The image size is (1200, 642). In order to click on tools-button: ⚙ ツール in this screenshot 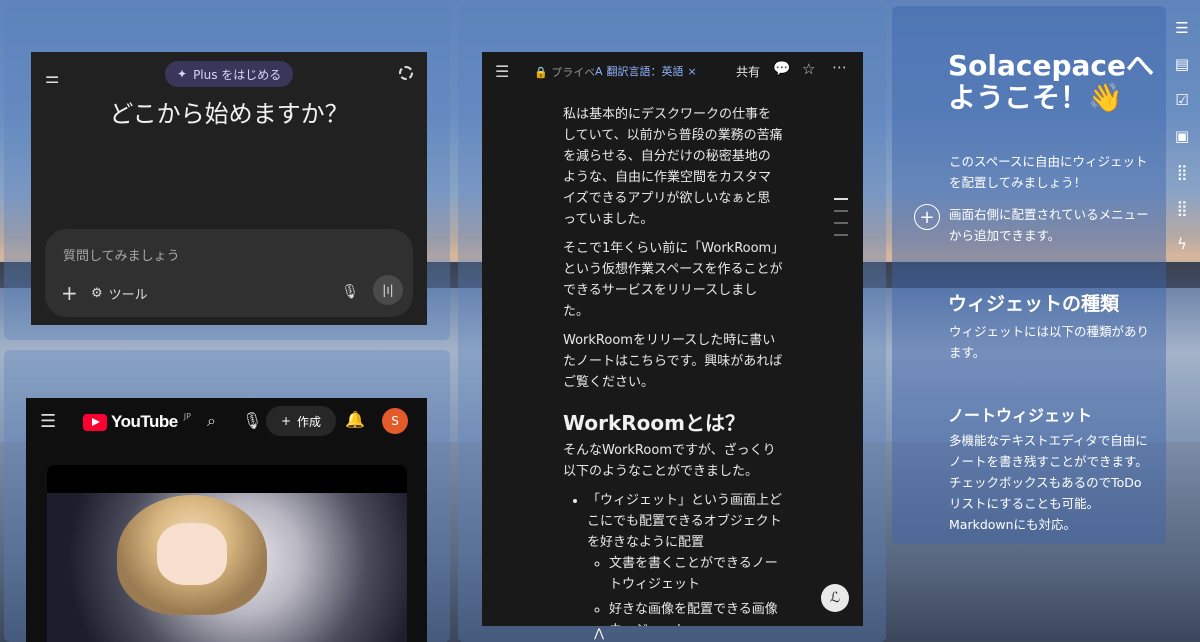, I will do `click(119, 293)`.